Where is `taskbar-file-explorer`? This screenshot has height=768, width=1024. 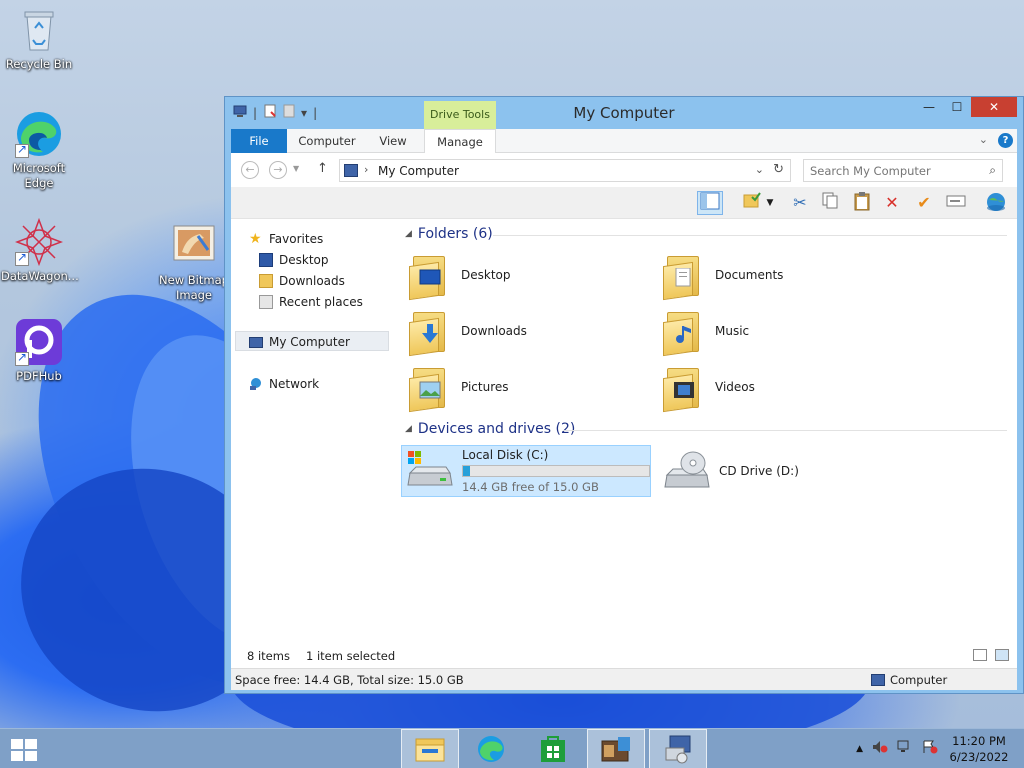
taskbar-file-explorer is located at coordinates (430, 748).